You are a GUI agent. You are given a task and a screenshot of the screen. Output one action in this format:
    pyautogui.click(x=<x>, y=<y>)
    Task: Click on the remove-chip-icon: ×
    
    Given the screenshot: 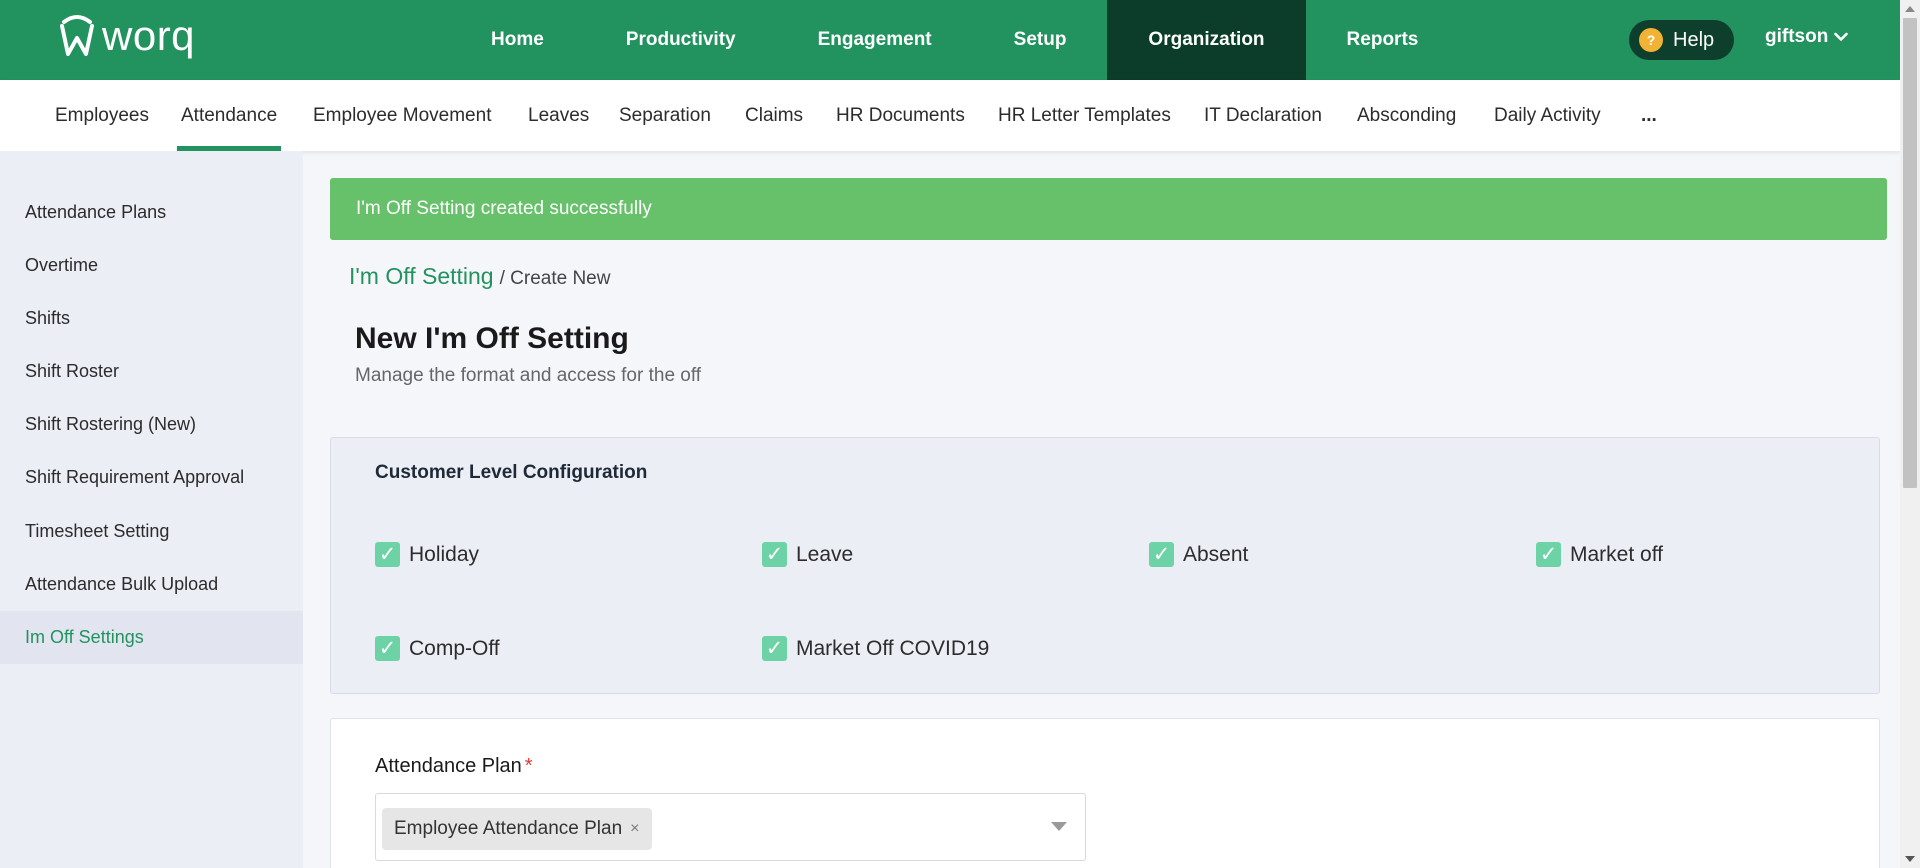 What is the action you would take?
    pyautogui.click(x=634, y=829)
    